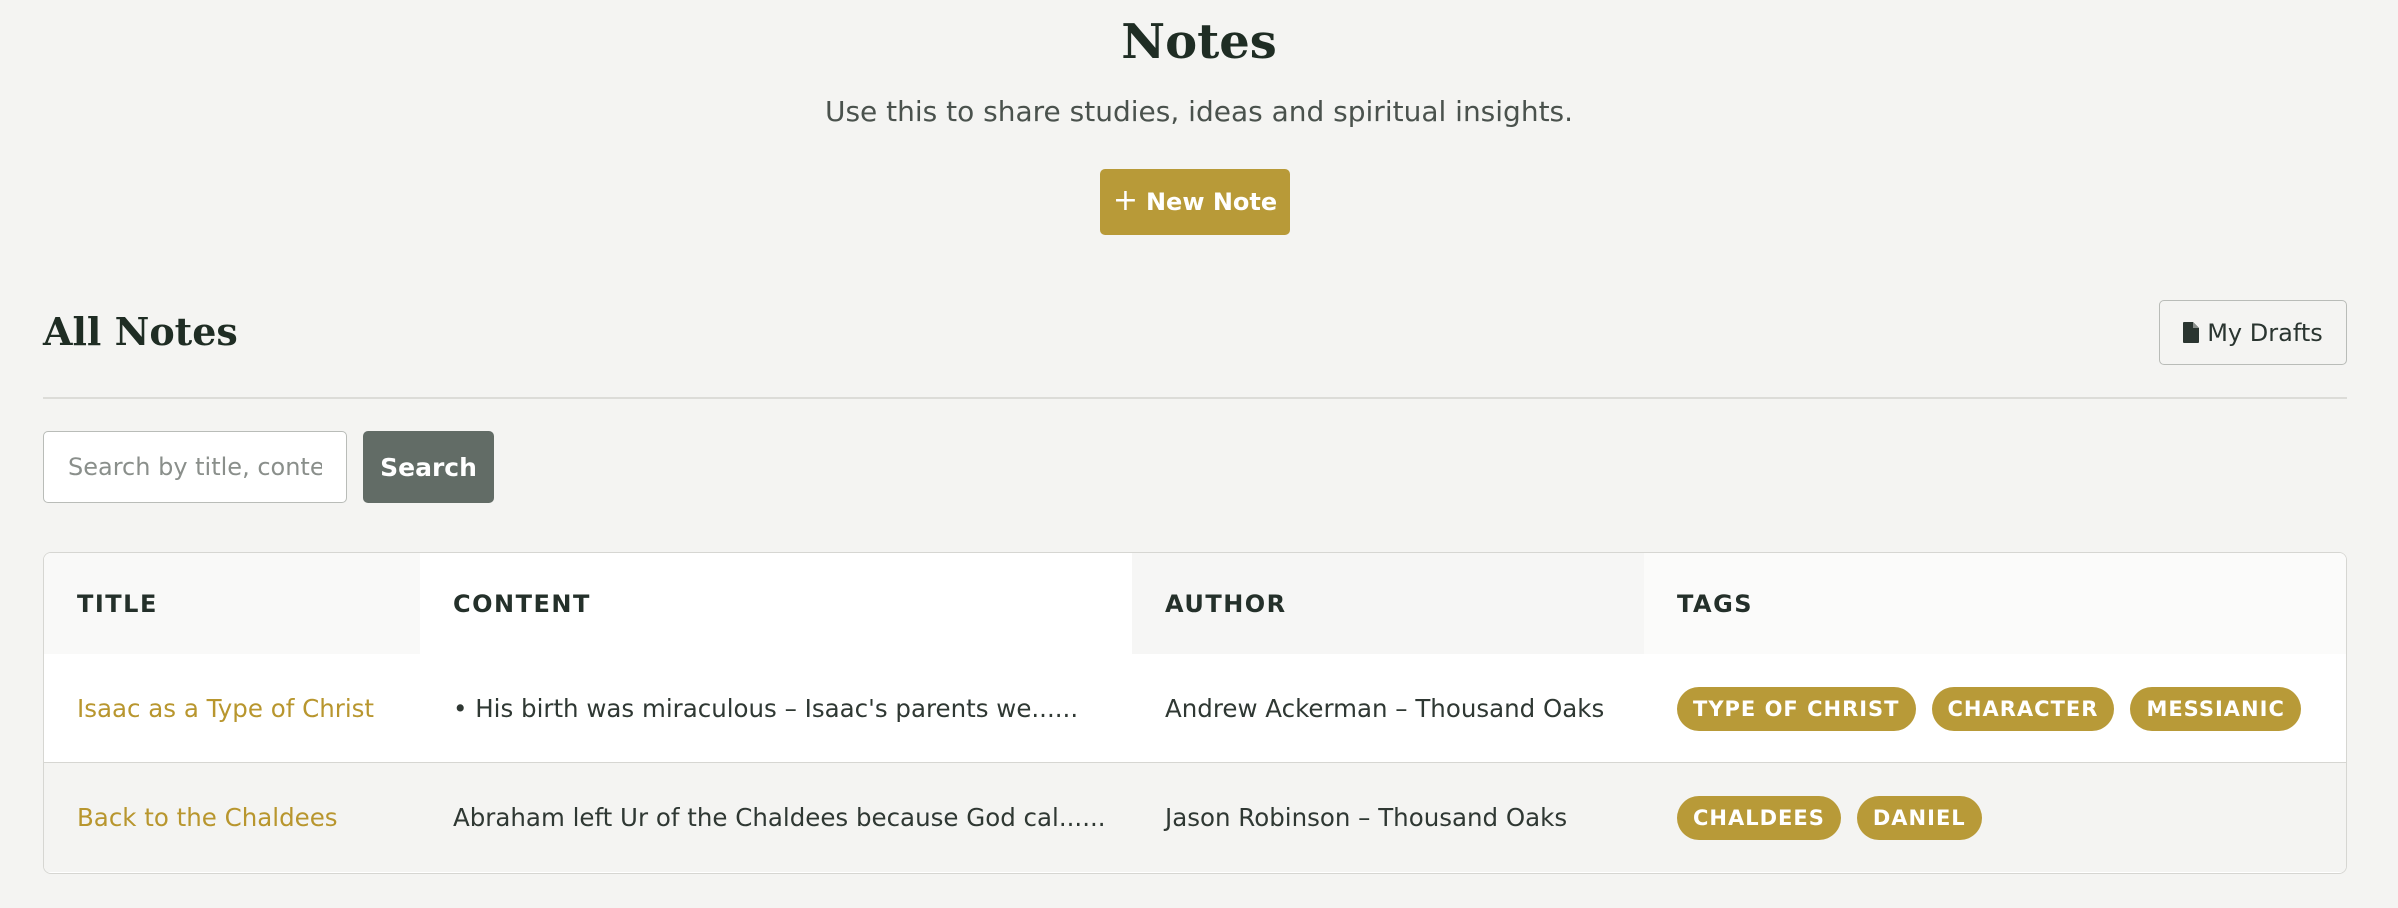 This screenshot has width=2398, height=908. I want to click on new-note-button: + New Note, so click(1195, 202).